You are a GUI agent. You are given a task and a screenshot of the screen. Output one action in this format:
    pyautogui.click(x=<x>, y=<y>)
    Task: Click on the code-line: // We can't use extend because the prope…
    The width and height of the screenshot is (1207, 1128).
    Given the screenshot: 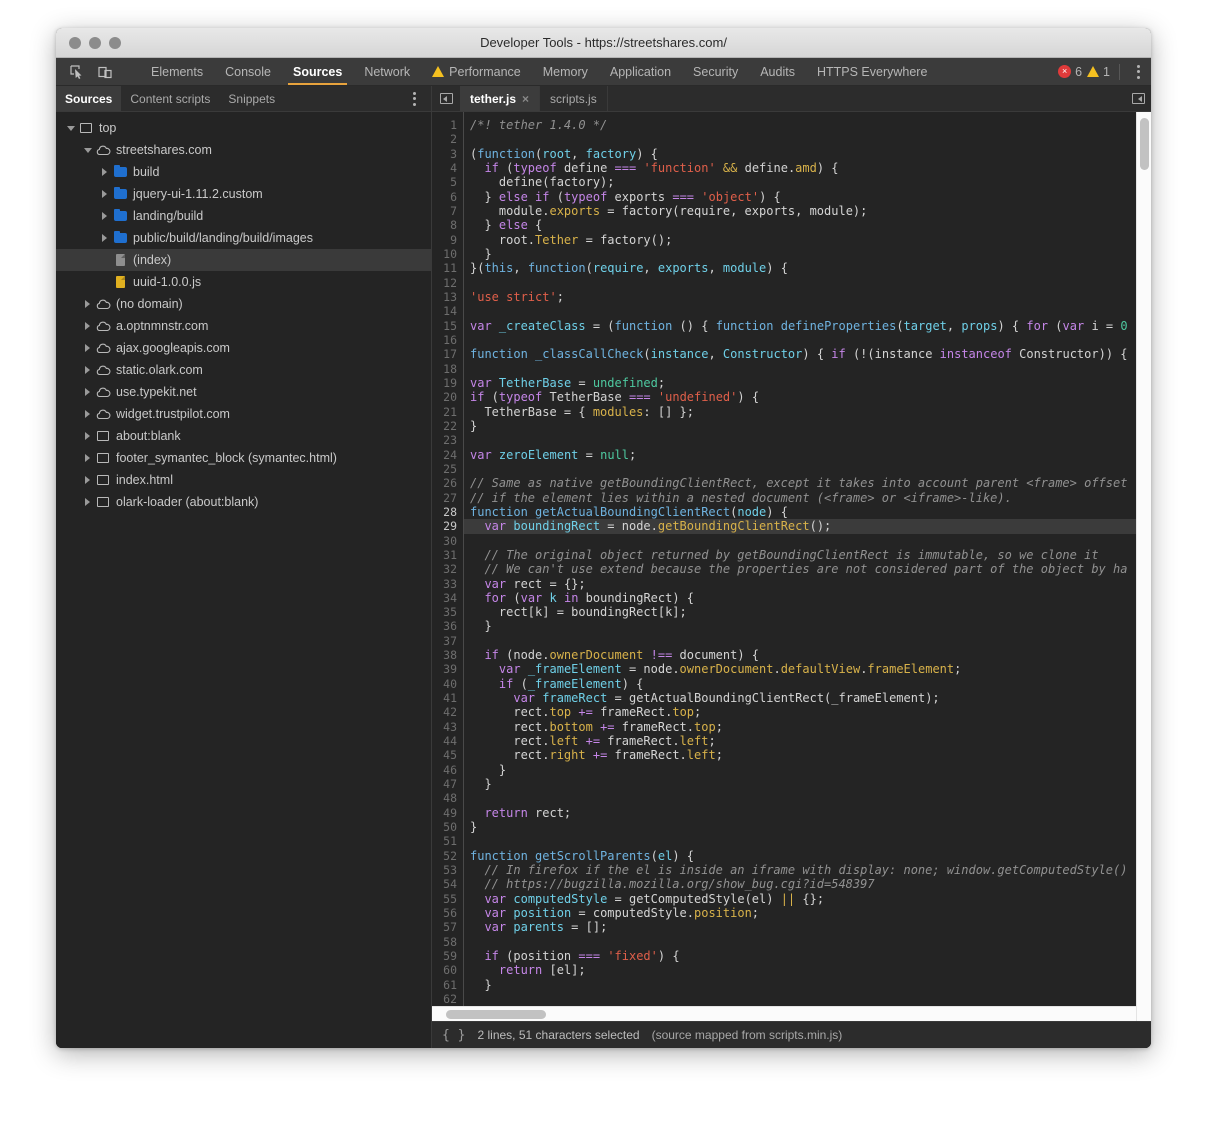 What is the action you would take?
    pyautogui.click(x=810, y=569)
    